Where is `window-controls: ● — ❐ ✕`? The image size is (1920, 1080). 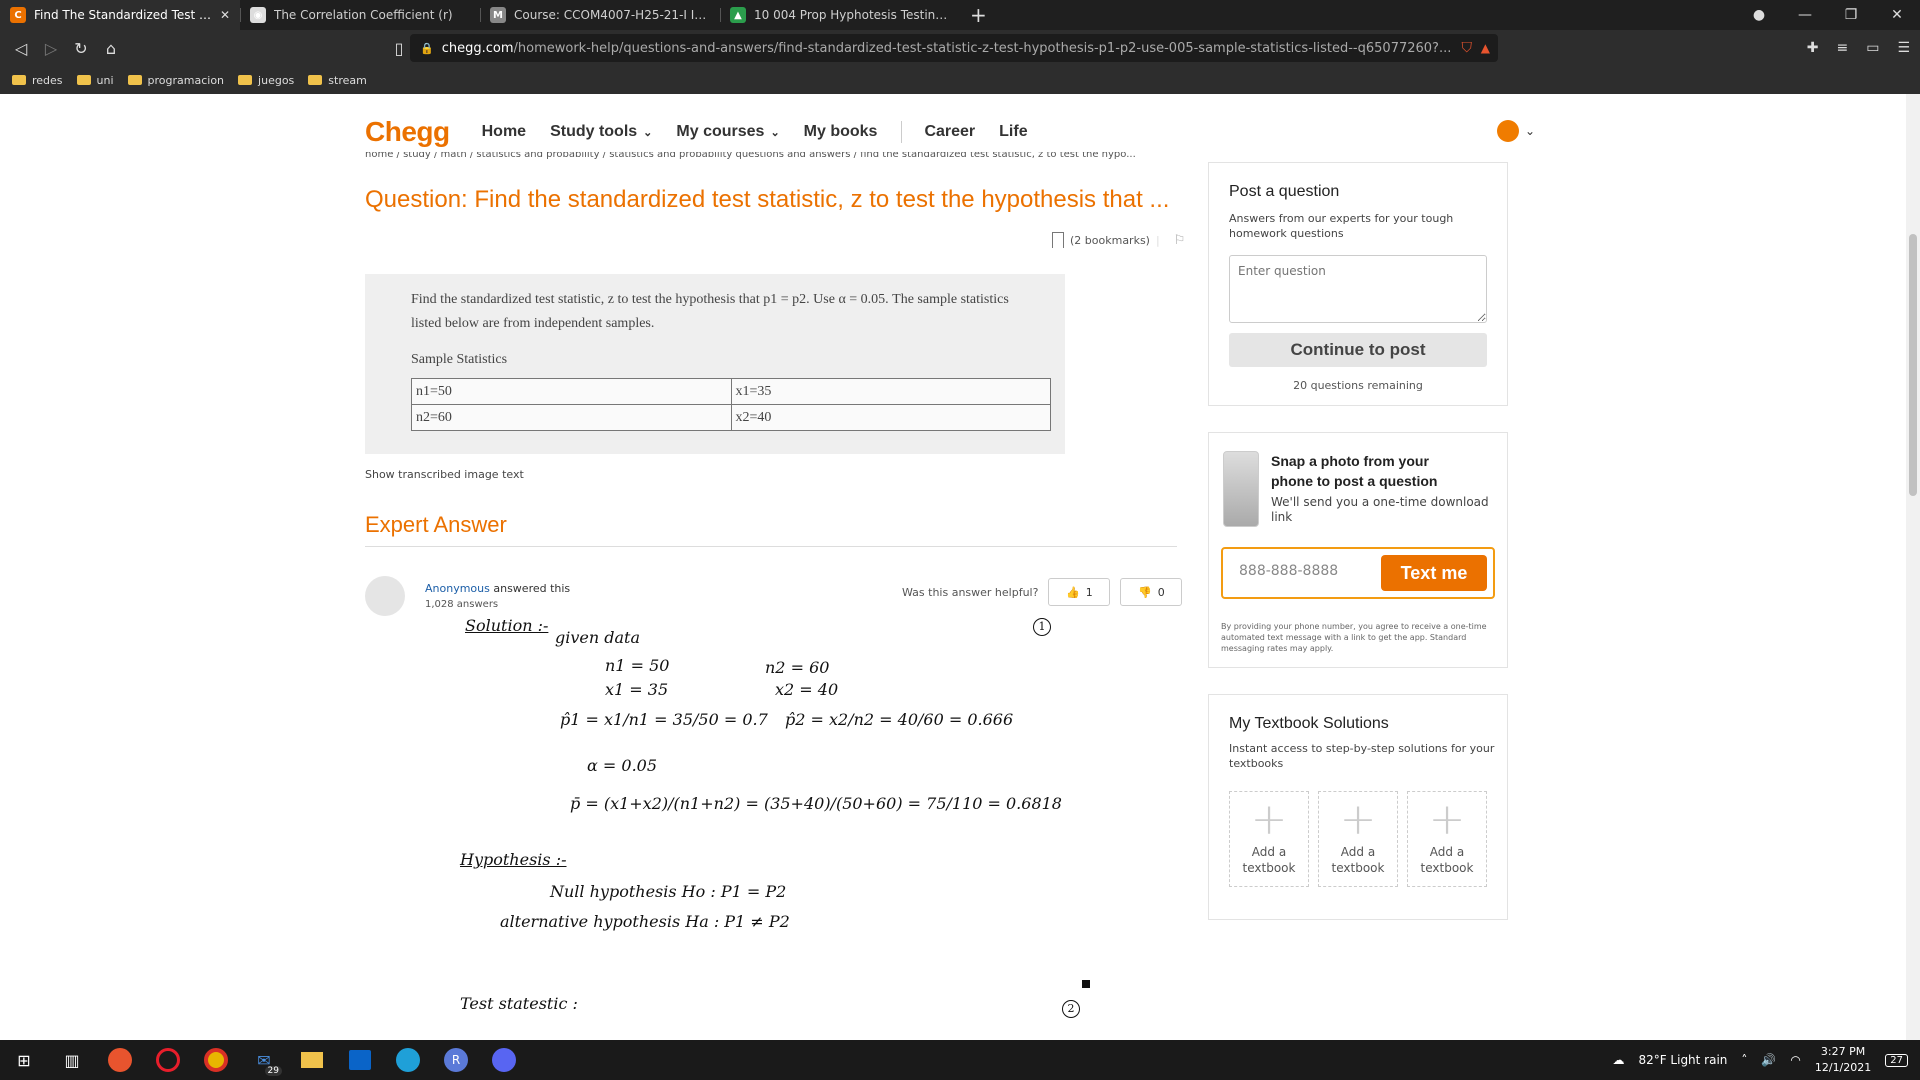 window-controls: ● — ❐ ✕ is located at coordinates (1828, 15).